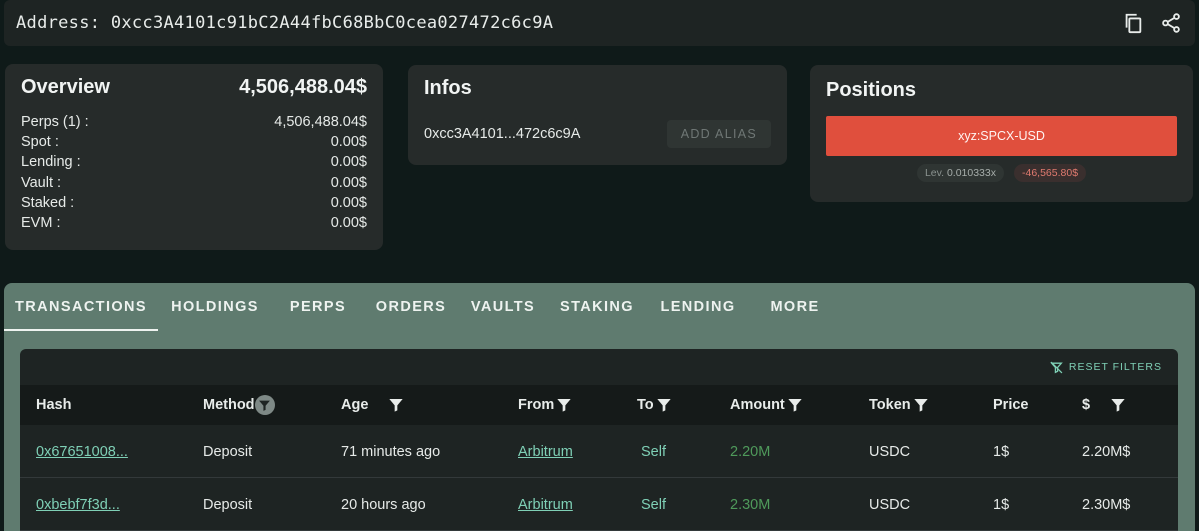 The height and width of the screenshot is (531, 1199). I want to click on leverage-chip: Lev. 0.010333x, so click(960, 173).